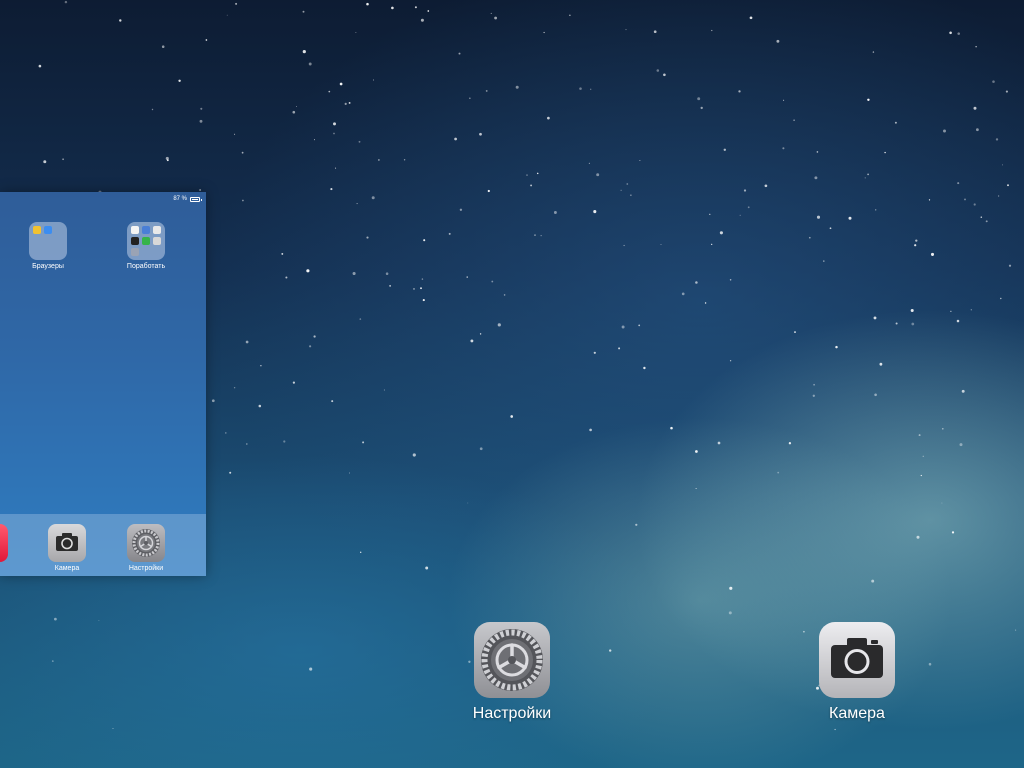 The height and width of the screenshot is (768, 1024). What do you see at coordinates (48, 266) in the screenshot?
I see `folder-label: Браузеры` at bounding box center [48, 266].